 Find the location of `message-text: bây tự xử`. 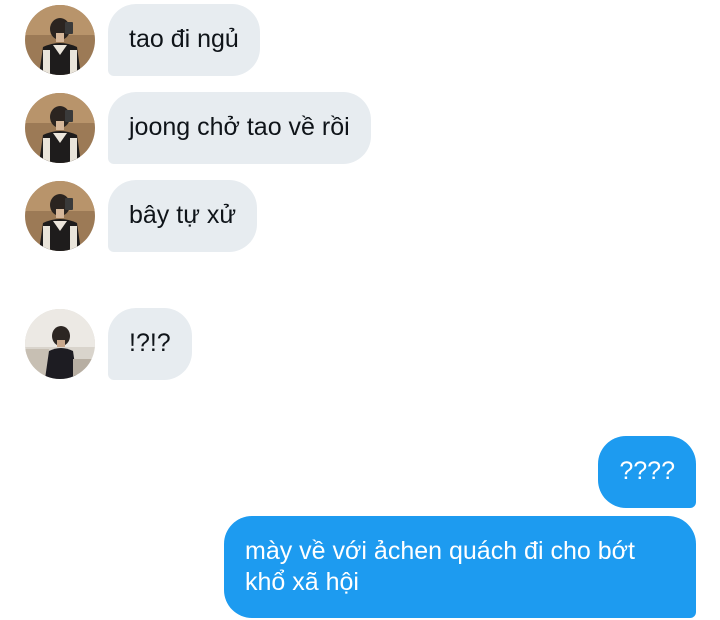

message-text: bây tự xử is located at coordinates (183, 215).